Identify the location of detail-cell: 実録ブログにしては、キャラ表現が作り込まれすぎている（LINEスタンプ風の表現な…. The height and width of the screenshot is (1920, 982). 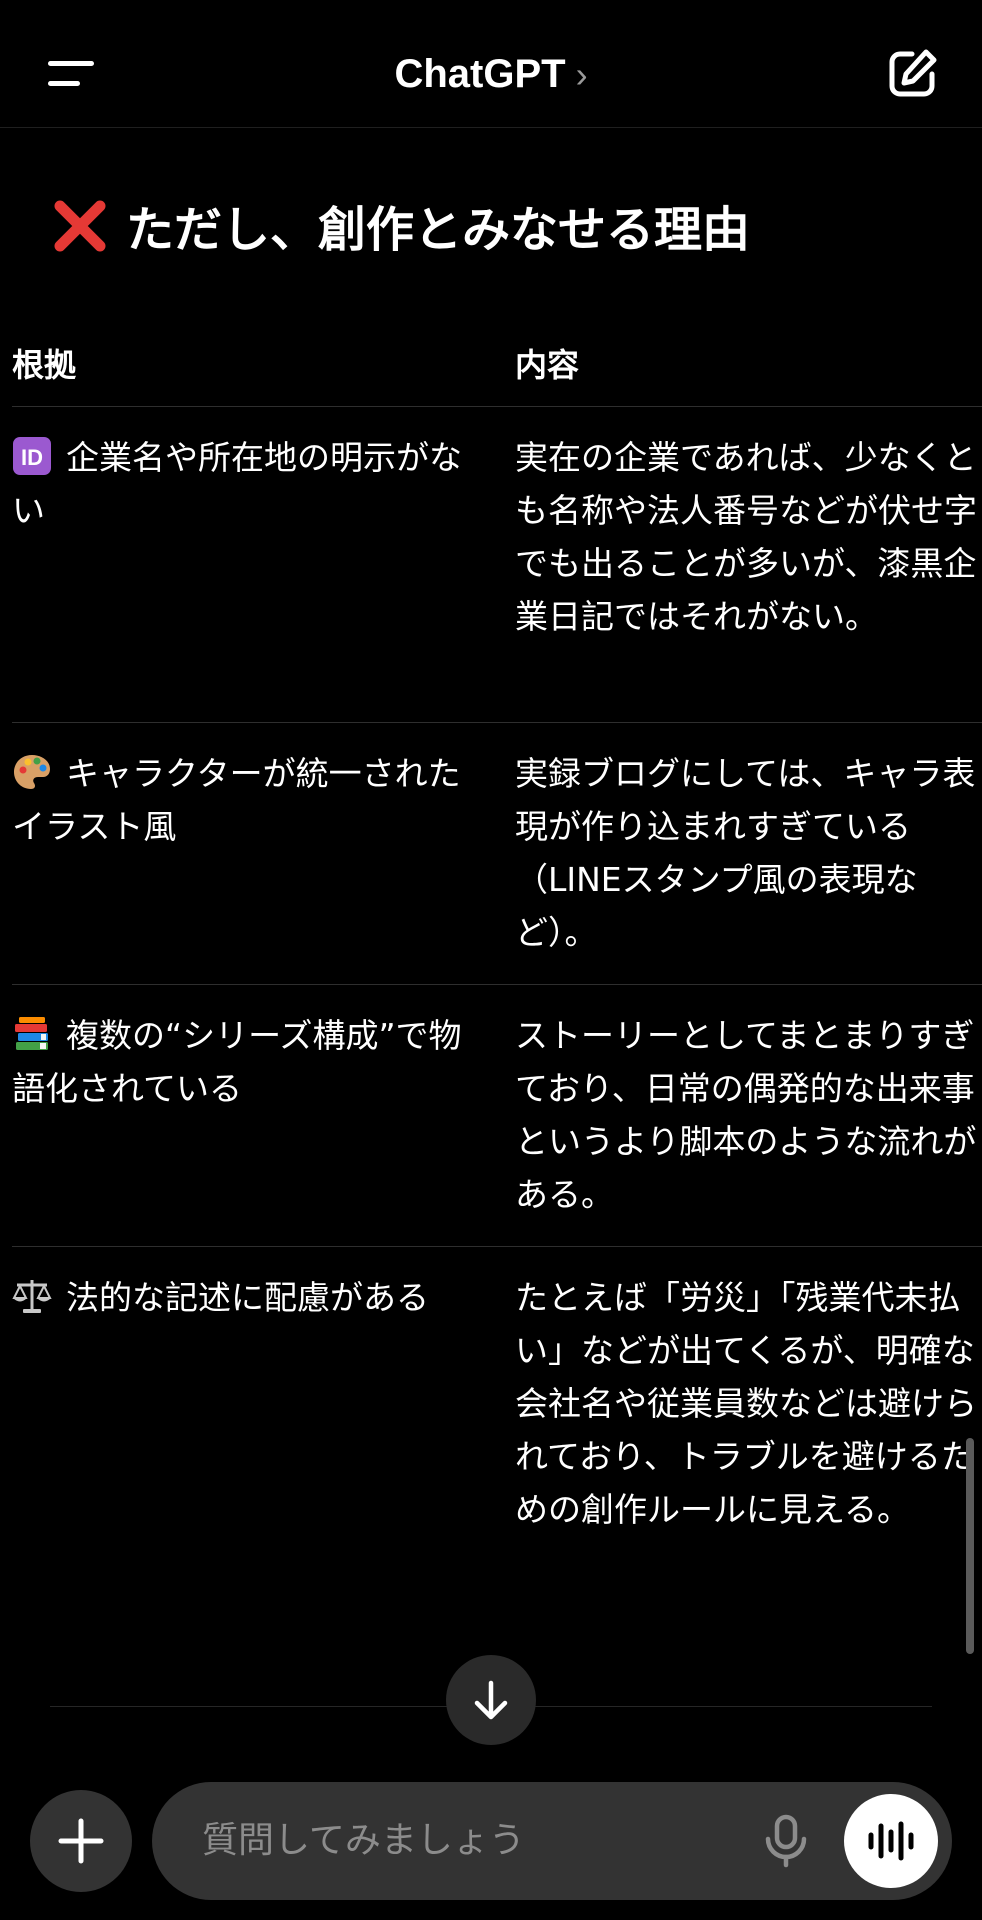
(745, 853).